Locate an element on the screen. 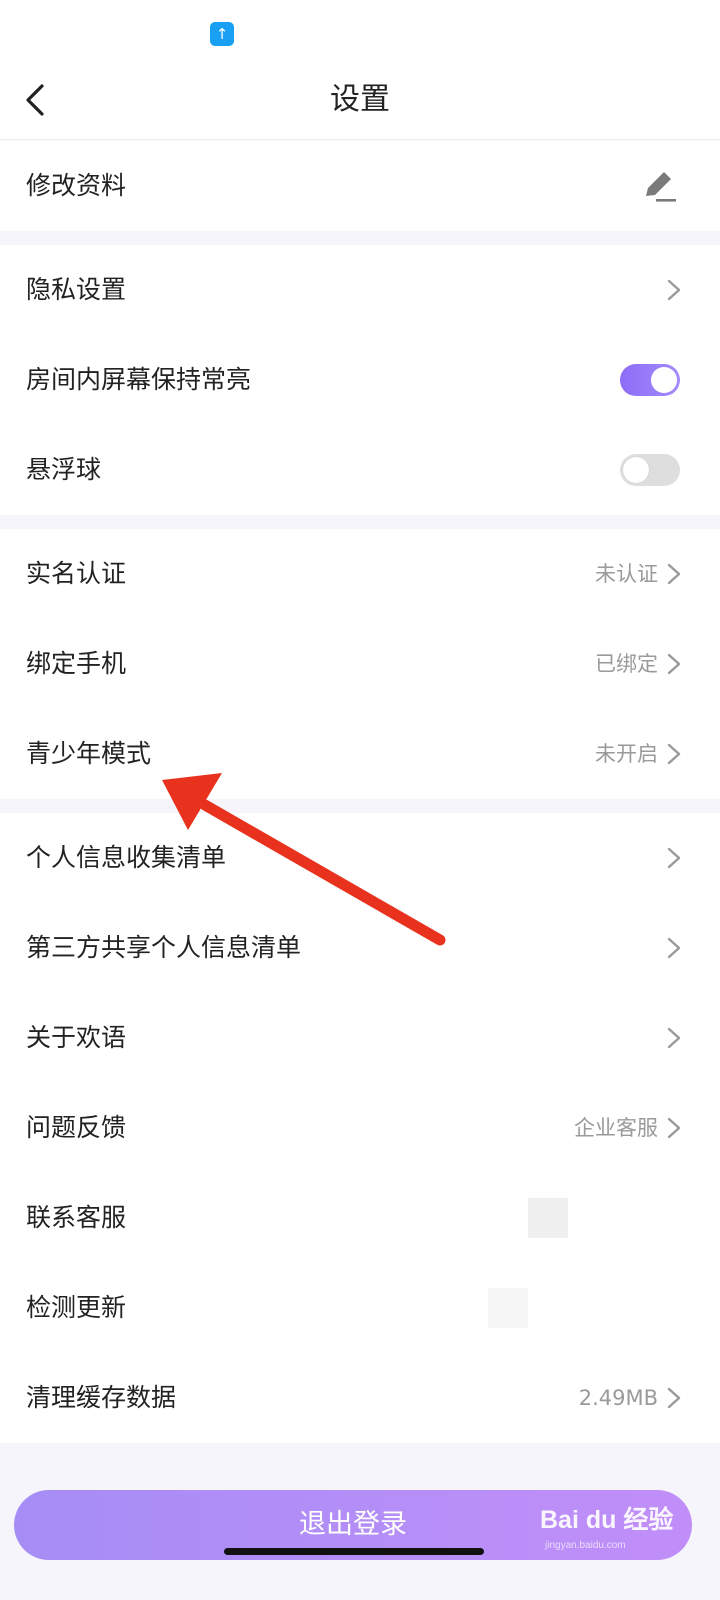 The width and height of the screenshot is (720, 1600). personal-info-row: 个人信息收集清单 is located at coordinates (360, 858).